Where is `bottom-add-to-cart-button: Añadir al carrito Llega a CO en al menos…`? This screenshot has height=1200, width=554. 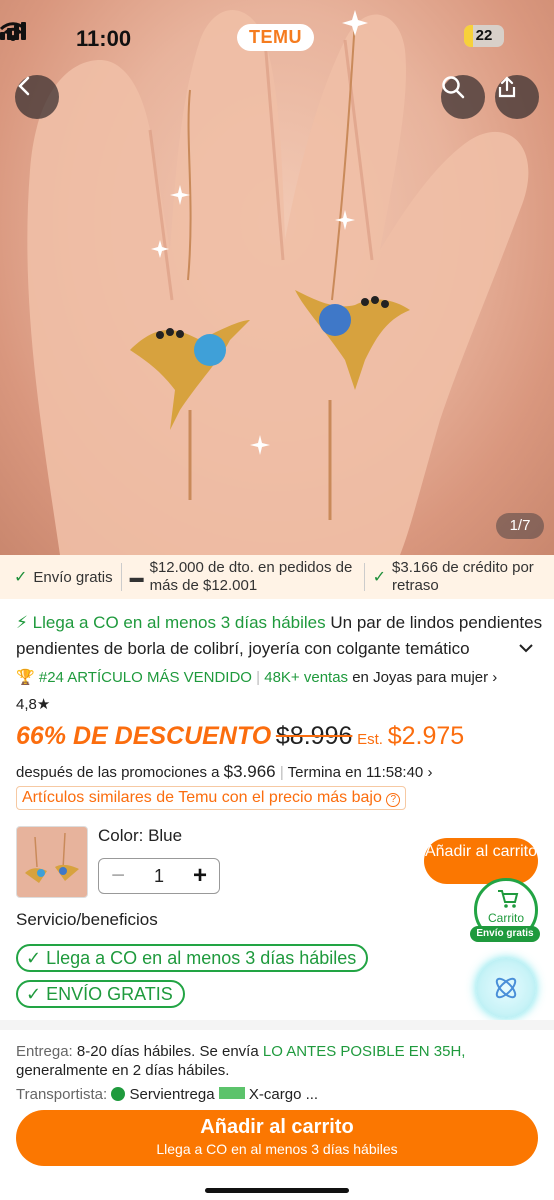 bottom-add-to-cart-button: Añadir al carrito Llega a CO en al menos… is located at coordinates (277, 1138).